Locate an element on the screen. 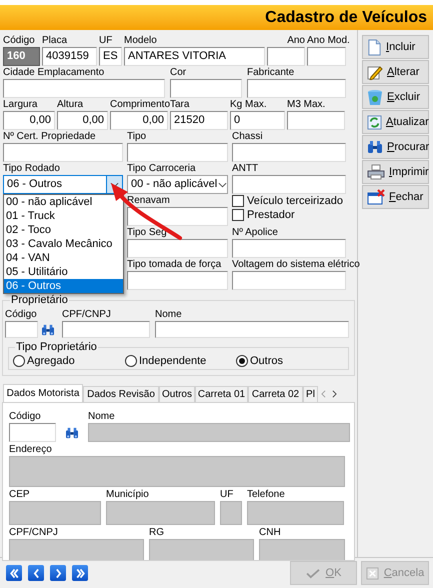 The width and height of the screenshot is (433, 588). radio-label: Independente is located at coordinates (172, 361).